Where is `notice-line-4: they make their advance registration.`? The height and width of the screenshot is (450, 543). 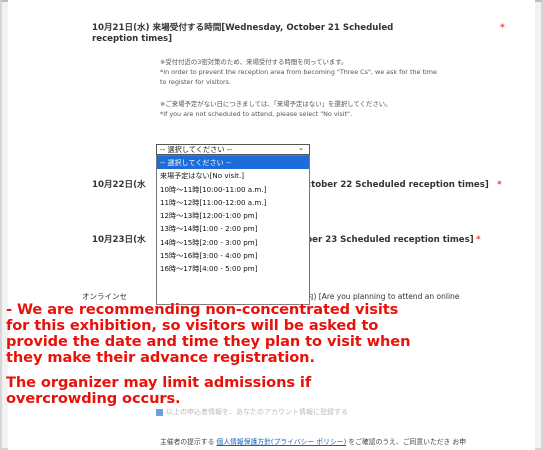 notice-line-4: they make their advance registration. is located at coordinates (160, 357).